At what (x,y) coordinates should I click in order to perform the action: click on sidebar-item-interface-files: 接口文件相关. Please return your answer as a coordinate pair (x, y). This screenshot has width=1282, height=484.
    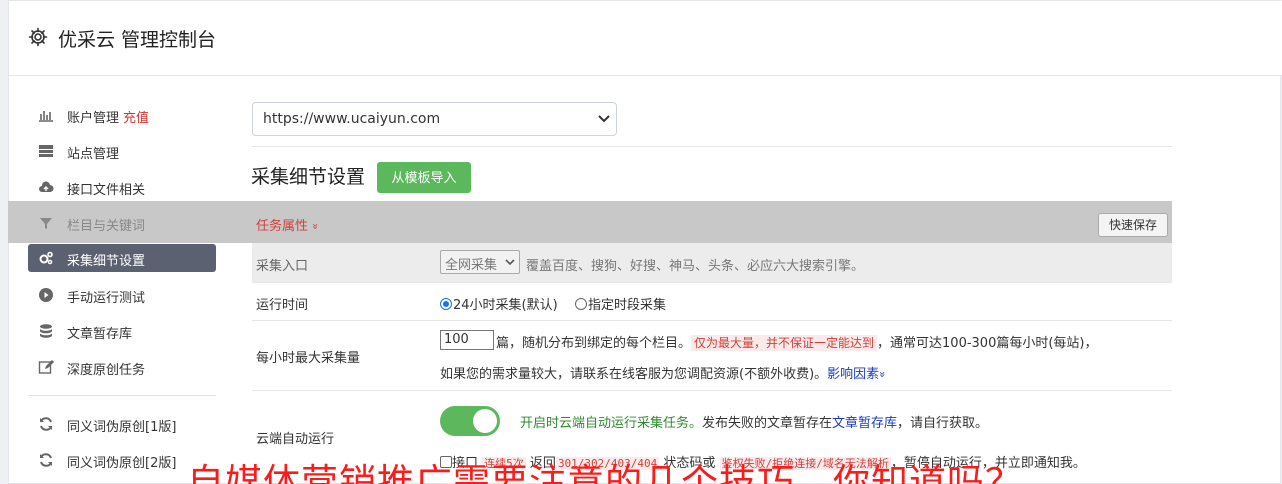
    Looking at the image, I should click on (122, 187).